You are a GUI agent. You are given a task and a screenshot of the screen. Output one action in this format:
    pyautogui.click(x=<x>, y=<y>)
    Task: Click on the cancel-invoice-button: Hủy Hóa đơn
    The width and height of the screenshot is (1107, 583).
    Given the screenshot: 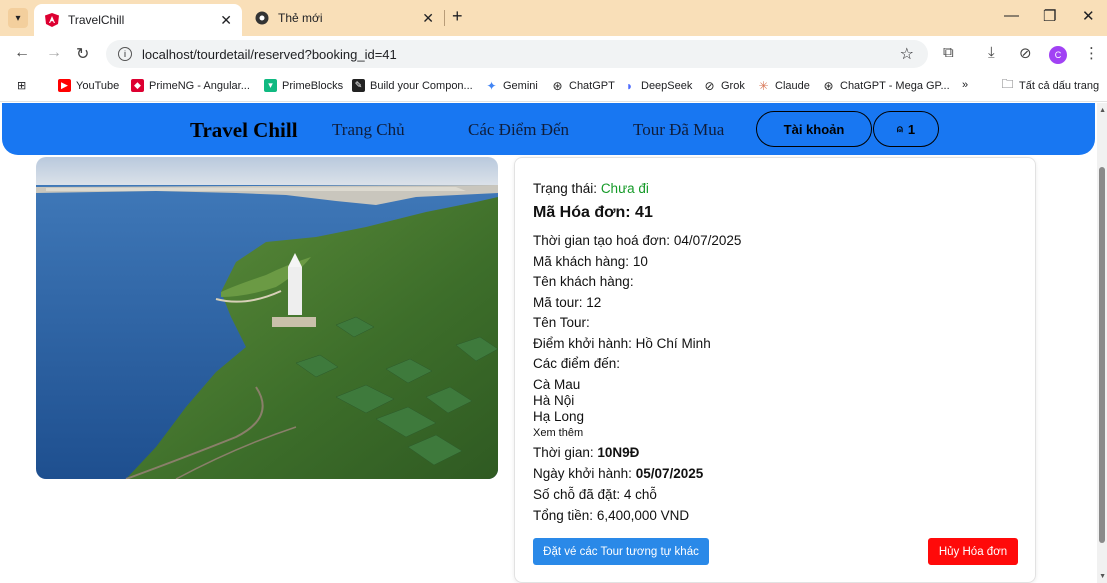 What is the action you would take?
    pyautogui.click(x=973, y=551)
    